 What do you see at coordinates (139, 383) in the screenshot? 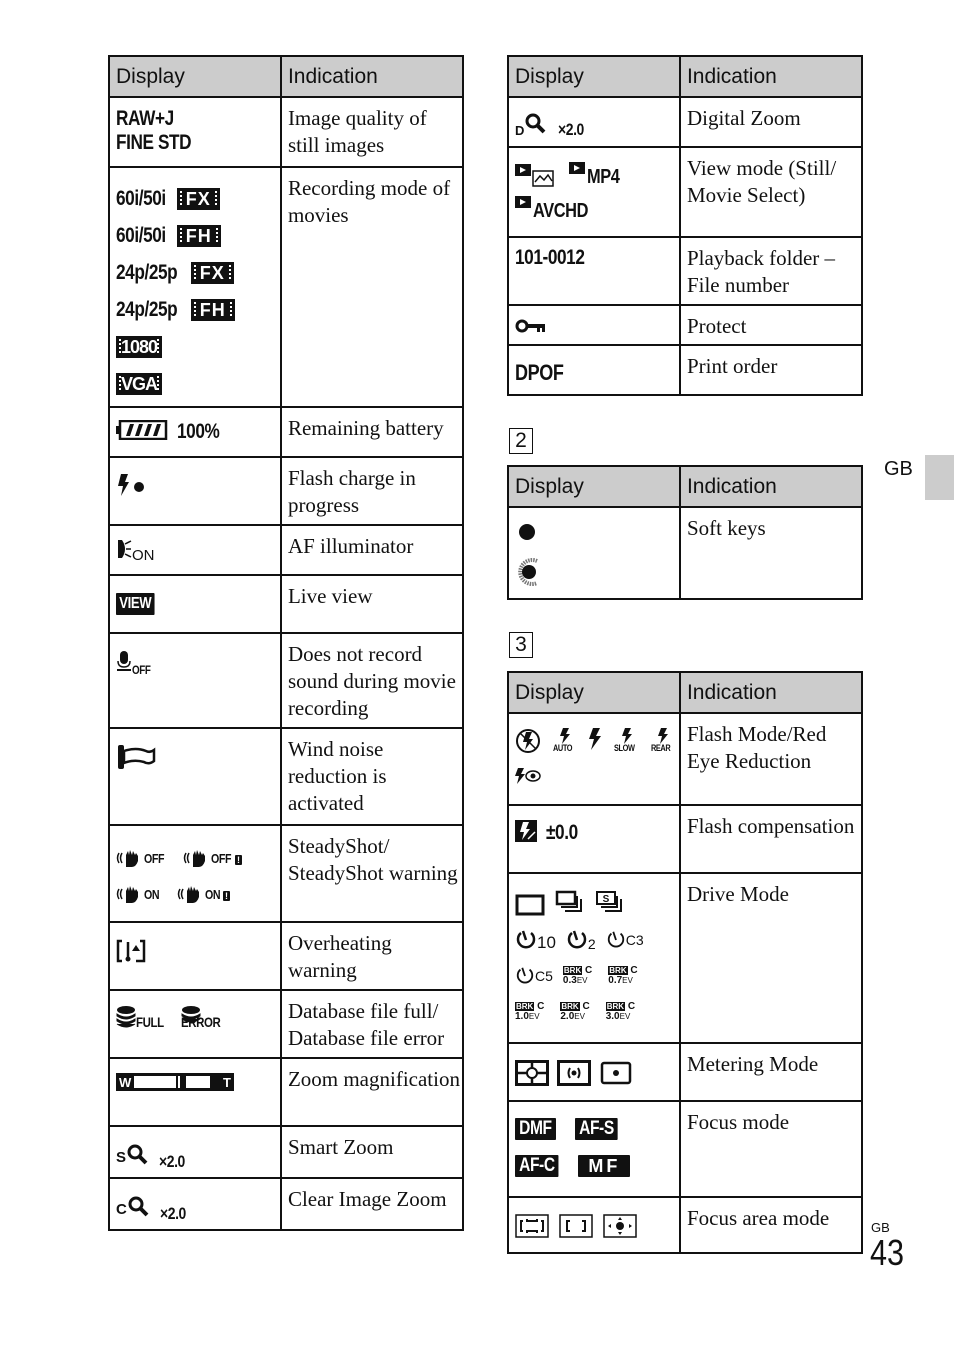
I see `movie-vga-badge: VGA` at bounding box center [139, 383].